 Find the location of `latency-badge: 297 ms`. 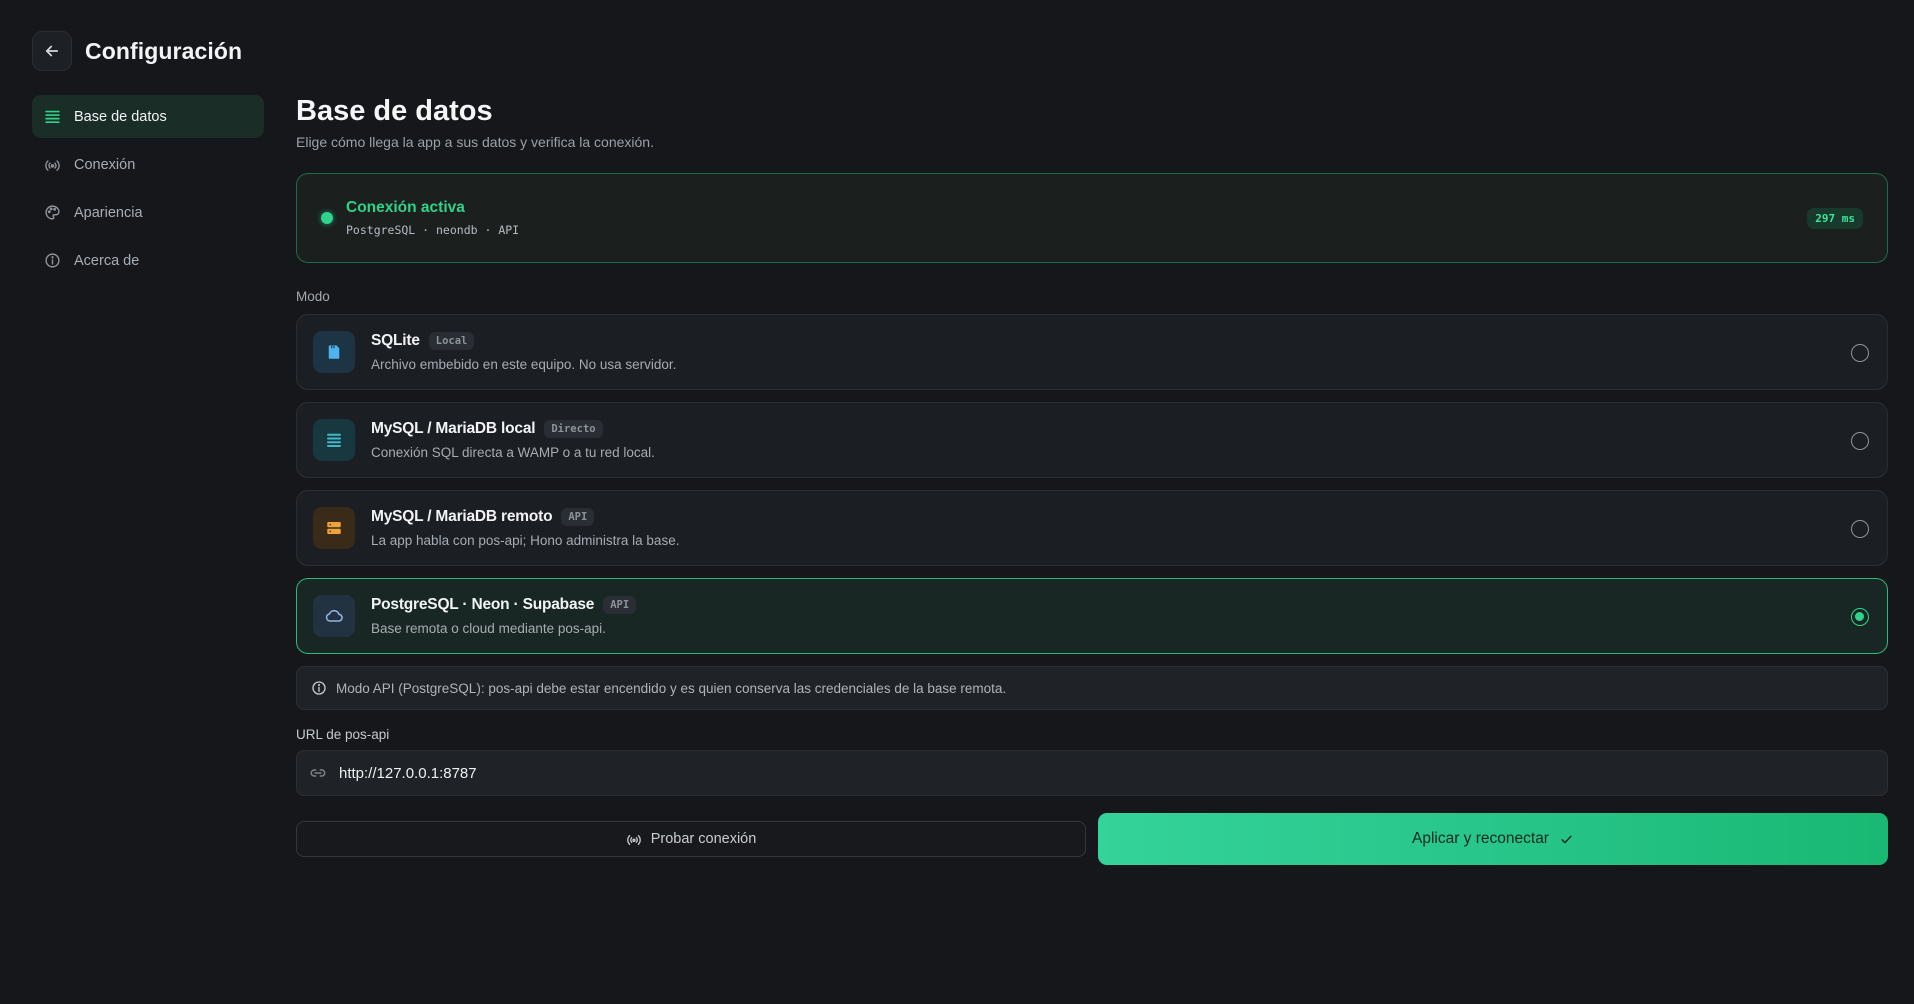

latency-badge: 297 ms is located at coordinates (1835, 218).